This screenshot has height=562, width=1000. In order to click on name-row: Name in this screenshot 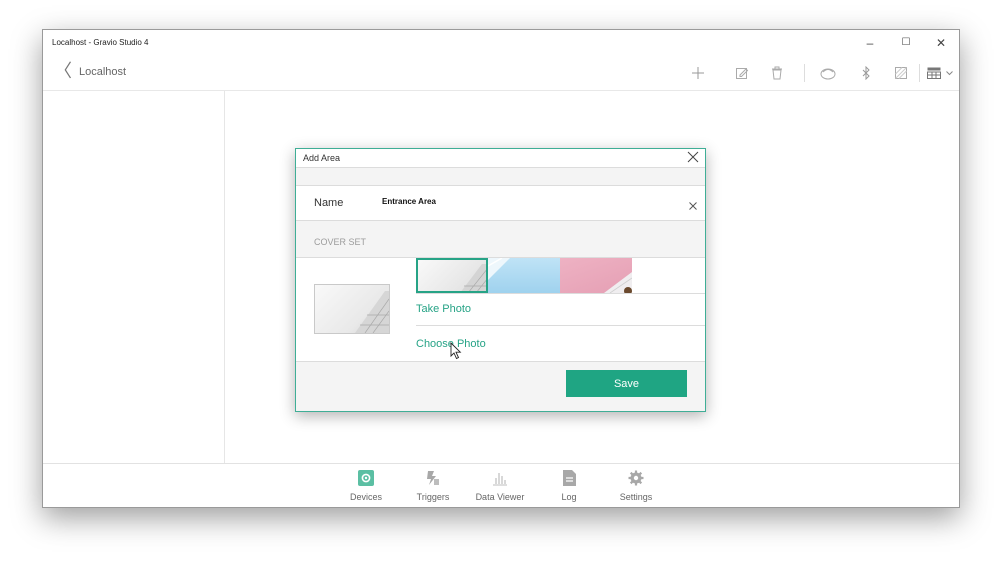, I will do `click(500, 203)`.